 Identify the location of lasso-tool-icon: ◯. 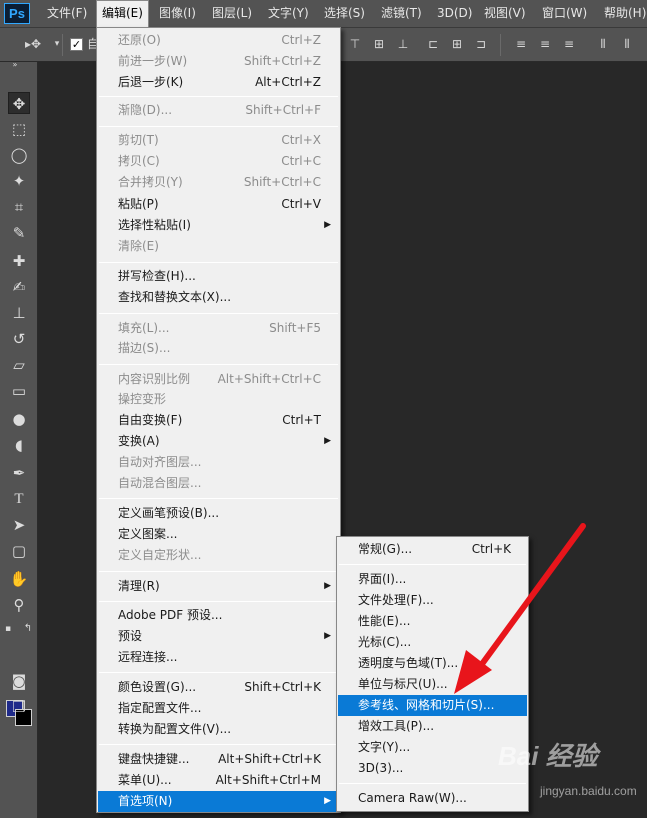
(19, 155).